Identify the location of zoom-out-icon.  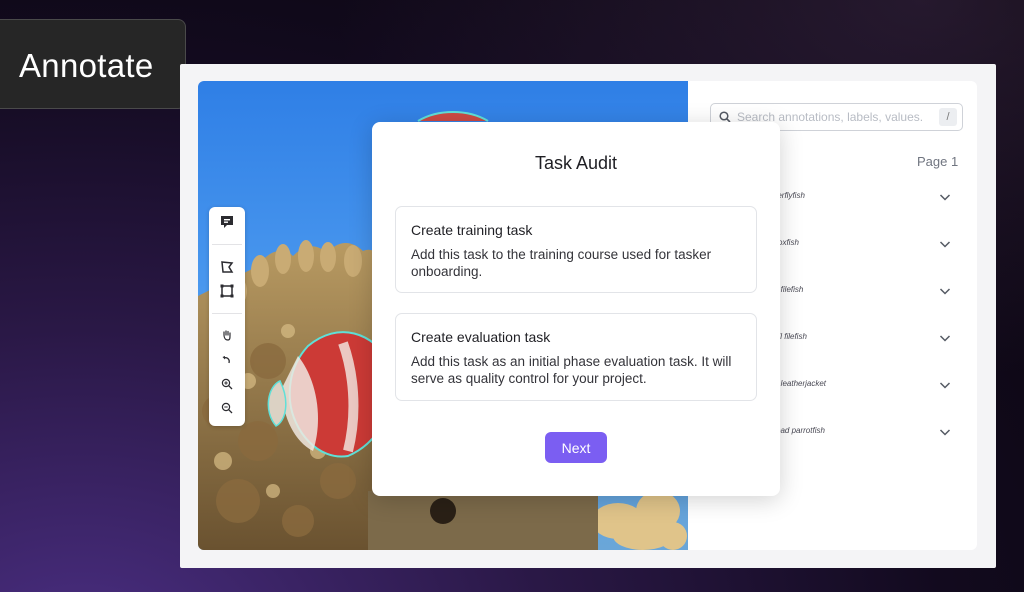
(227, 408).